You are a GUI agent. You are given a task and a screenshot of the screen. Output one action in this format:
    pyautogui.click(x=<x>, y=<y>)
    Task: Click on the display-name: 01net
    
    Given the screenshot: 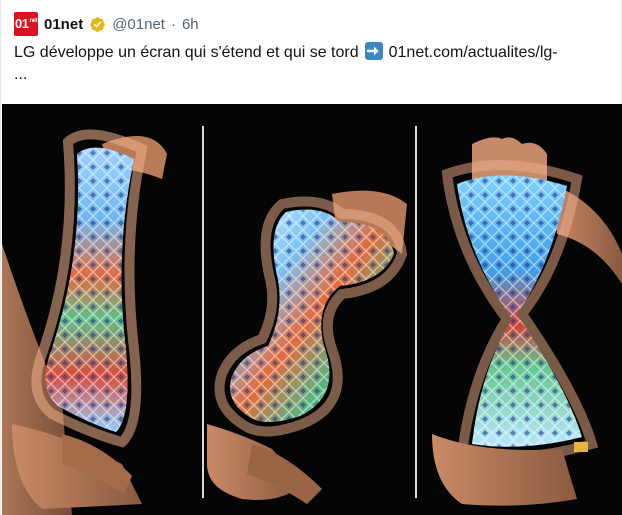 What is the action you would take?
    pyautogui.click(x=63, y=24)
    